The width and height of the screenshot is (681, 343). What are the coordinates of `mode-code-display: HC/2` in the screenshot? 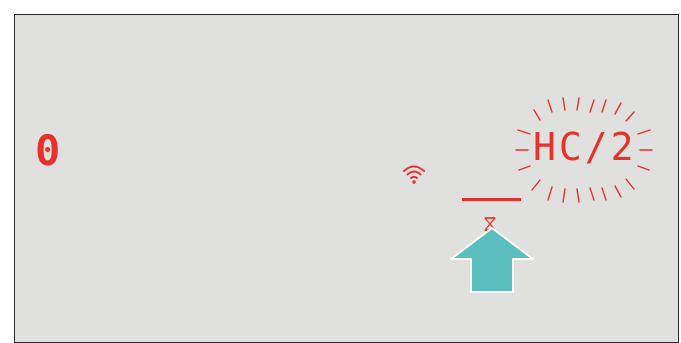 It's located at (585, 160).